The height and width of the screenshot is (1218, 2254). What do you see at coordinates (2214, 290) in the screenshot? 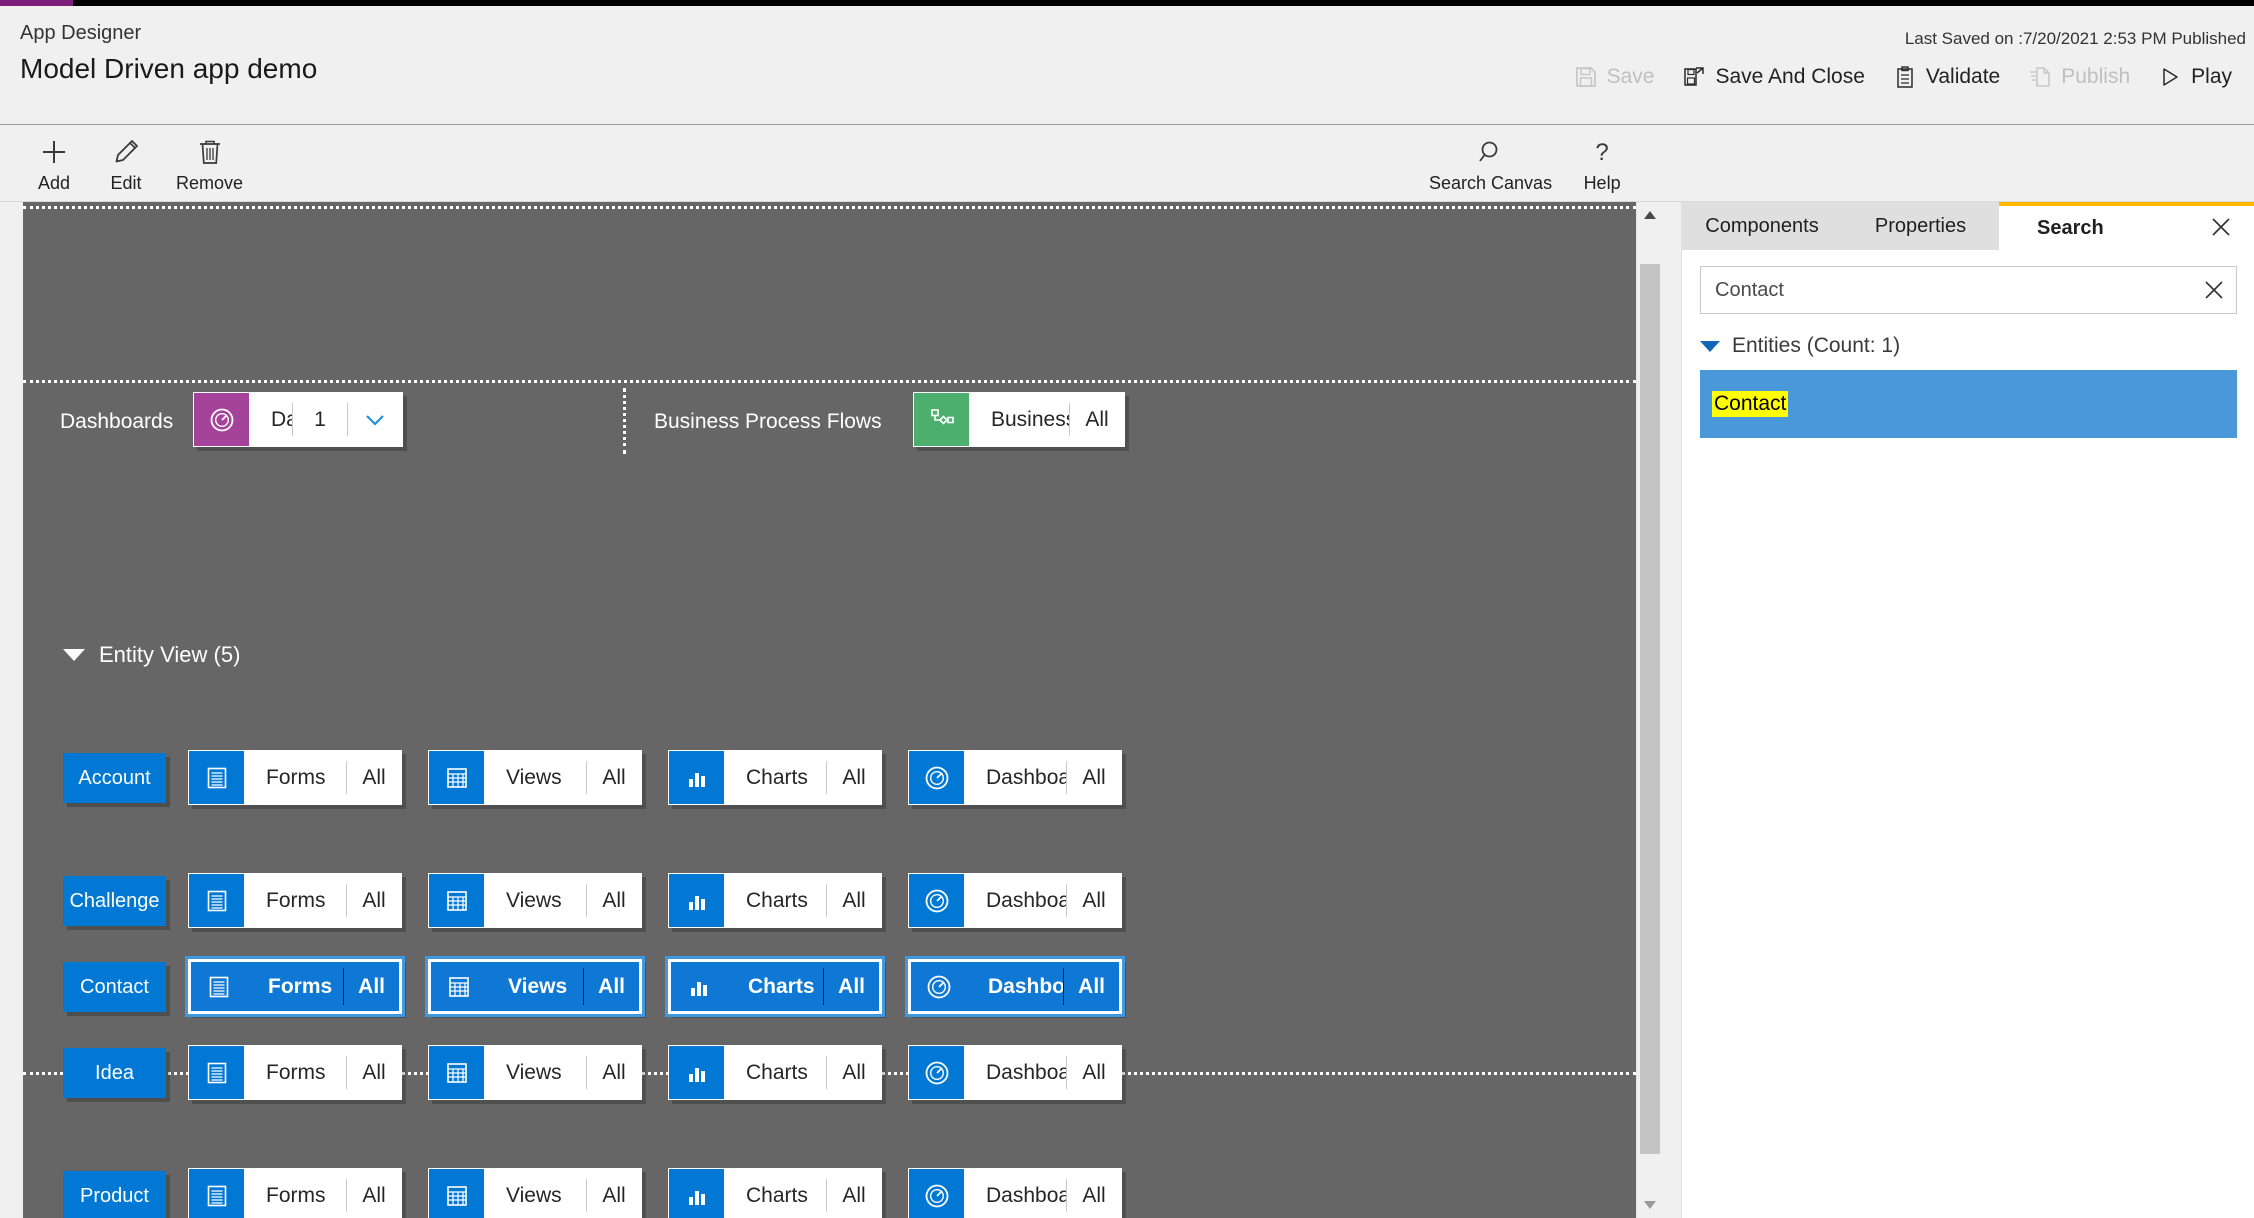
I see `clear-icon` at bounding box center [2214, 290].